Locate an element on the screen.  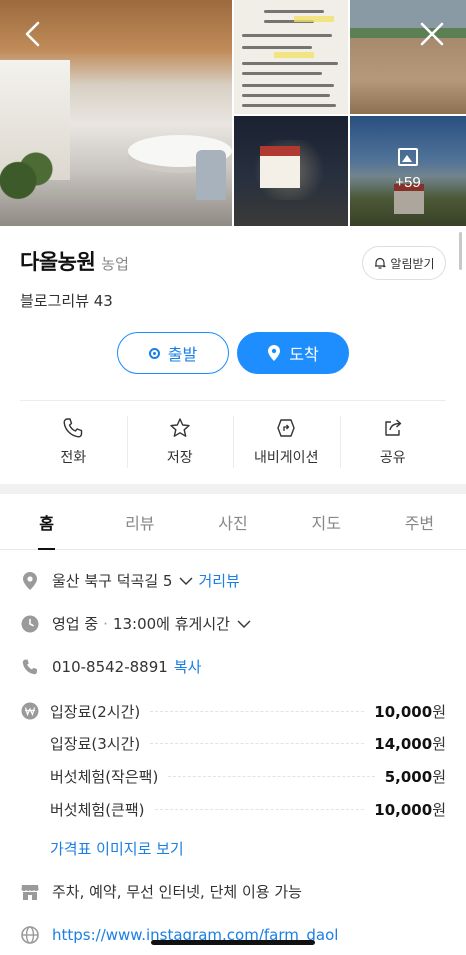
divider is located at coordinates (233, 400).